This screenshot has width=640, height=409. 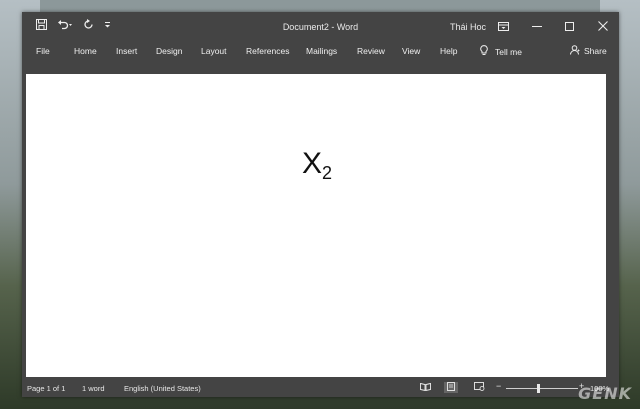 I want to click on tab-home: Home, so click(x=85, y=51).